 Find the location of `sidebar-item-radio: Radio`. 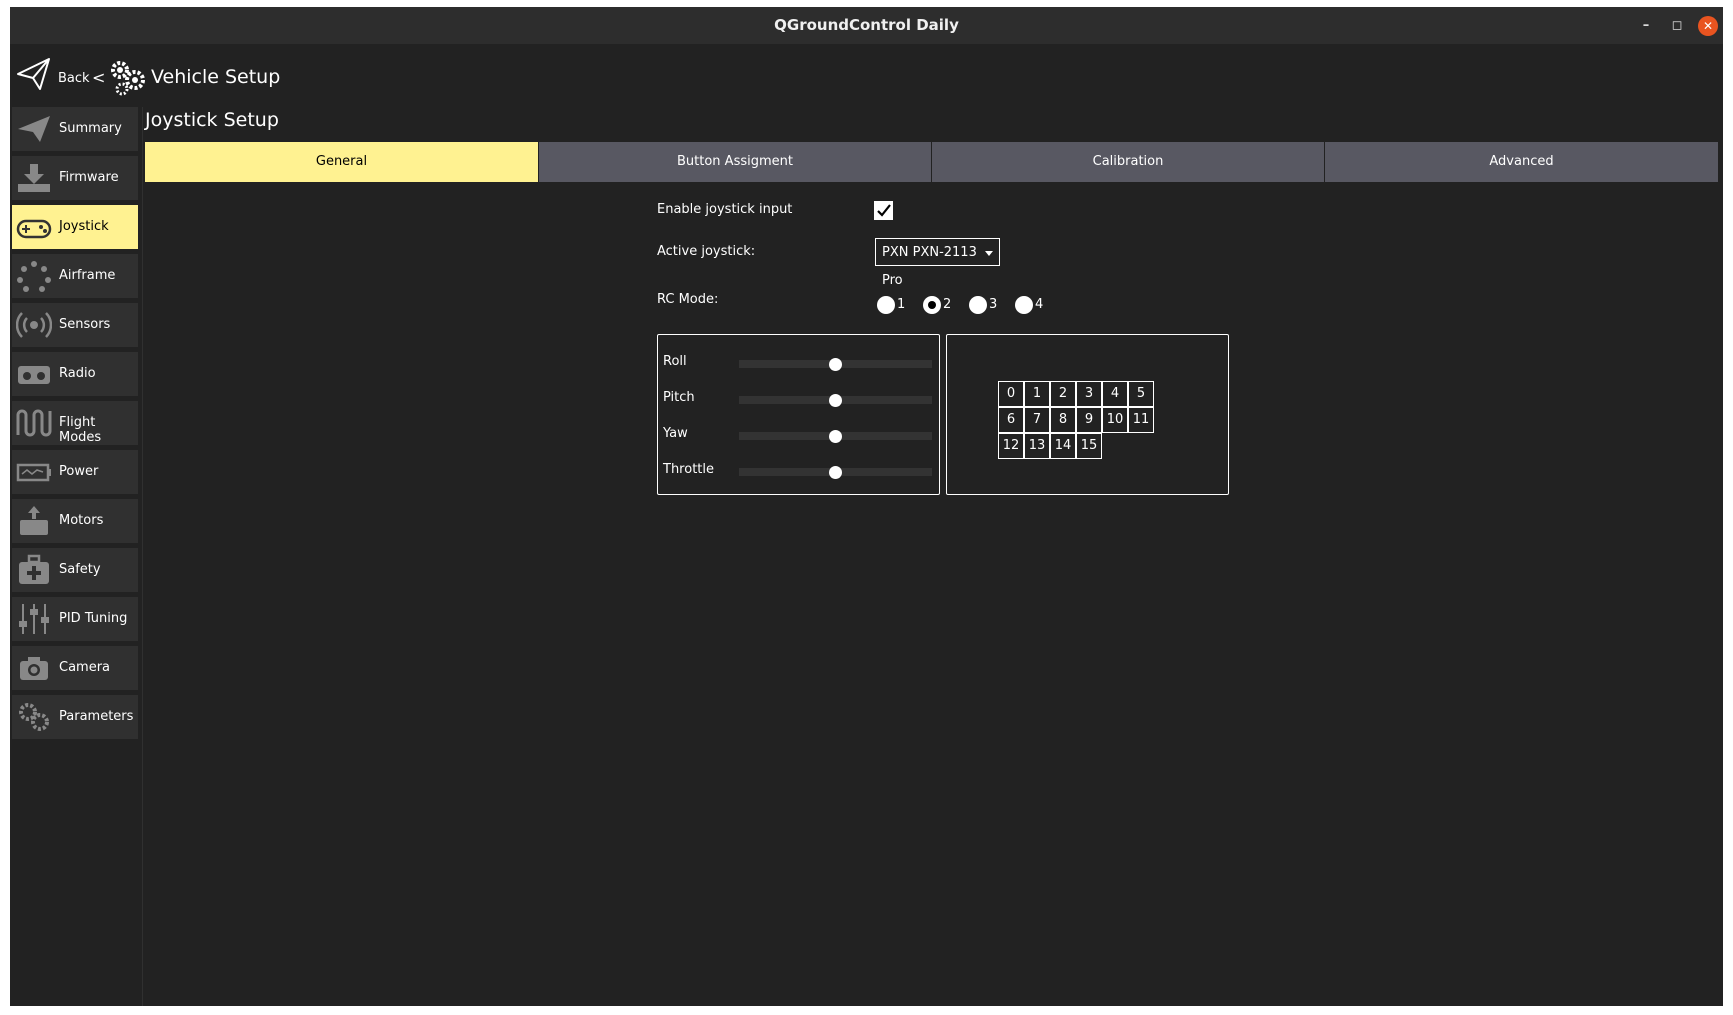

sidebar-item-radio: Radio is located at coordinates (75, 374).